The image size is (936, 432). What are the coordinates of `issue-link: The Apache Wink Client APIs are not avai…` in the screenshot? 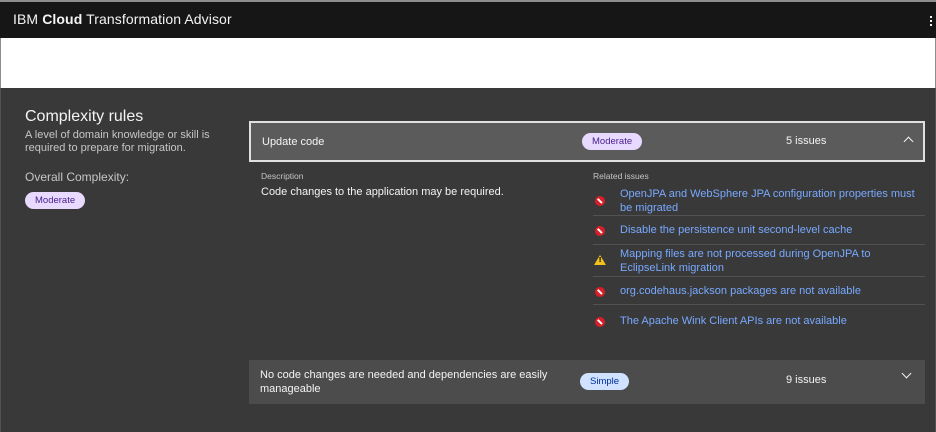 It's located at (772, 322).